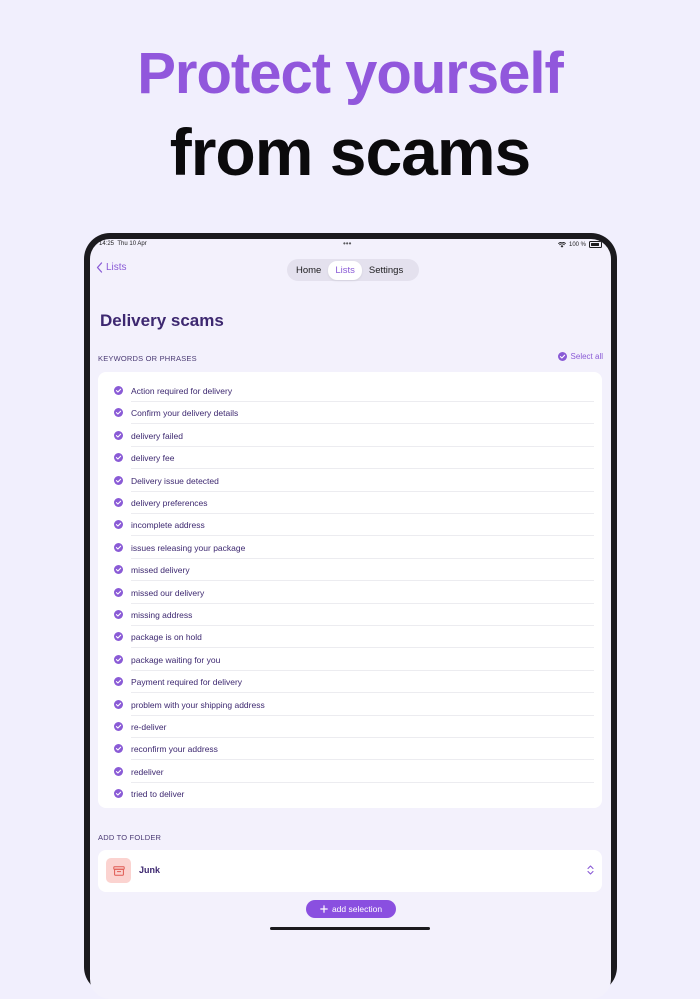 The width and height of the screenshot is (700, 999). I want to click on folder-name: Junk, so click(150, 870).